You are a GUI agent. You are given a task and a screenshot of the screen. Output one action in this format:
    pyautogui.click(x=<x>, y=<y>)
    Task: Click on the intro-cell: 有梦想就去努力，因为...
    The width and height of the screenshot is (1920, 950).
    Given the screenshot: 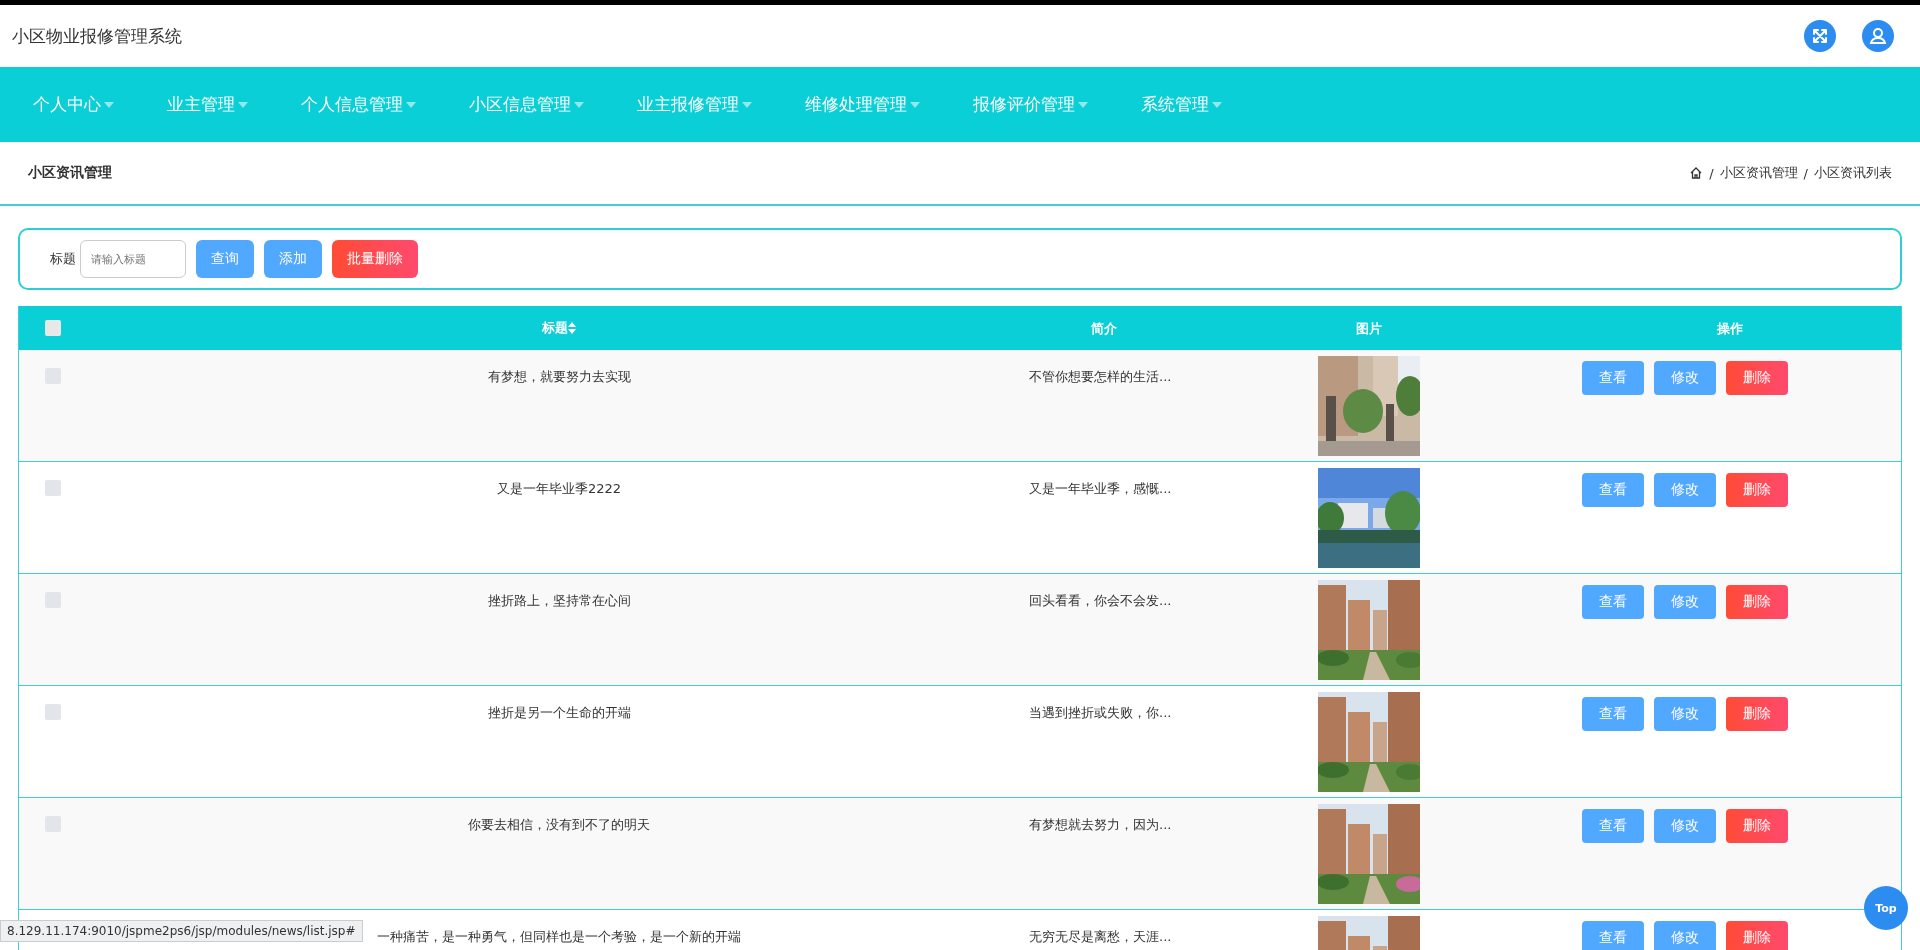 What is the action you would take?
    pyautogui.click(x=1100, y=824)
    